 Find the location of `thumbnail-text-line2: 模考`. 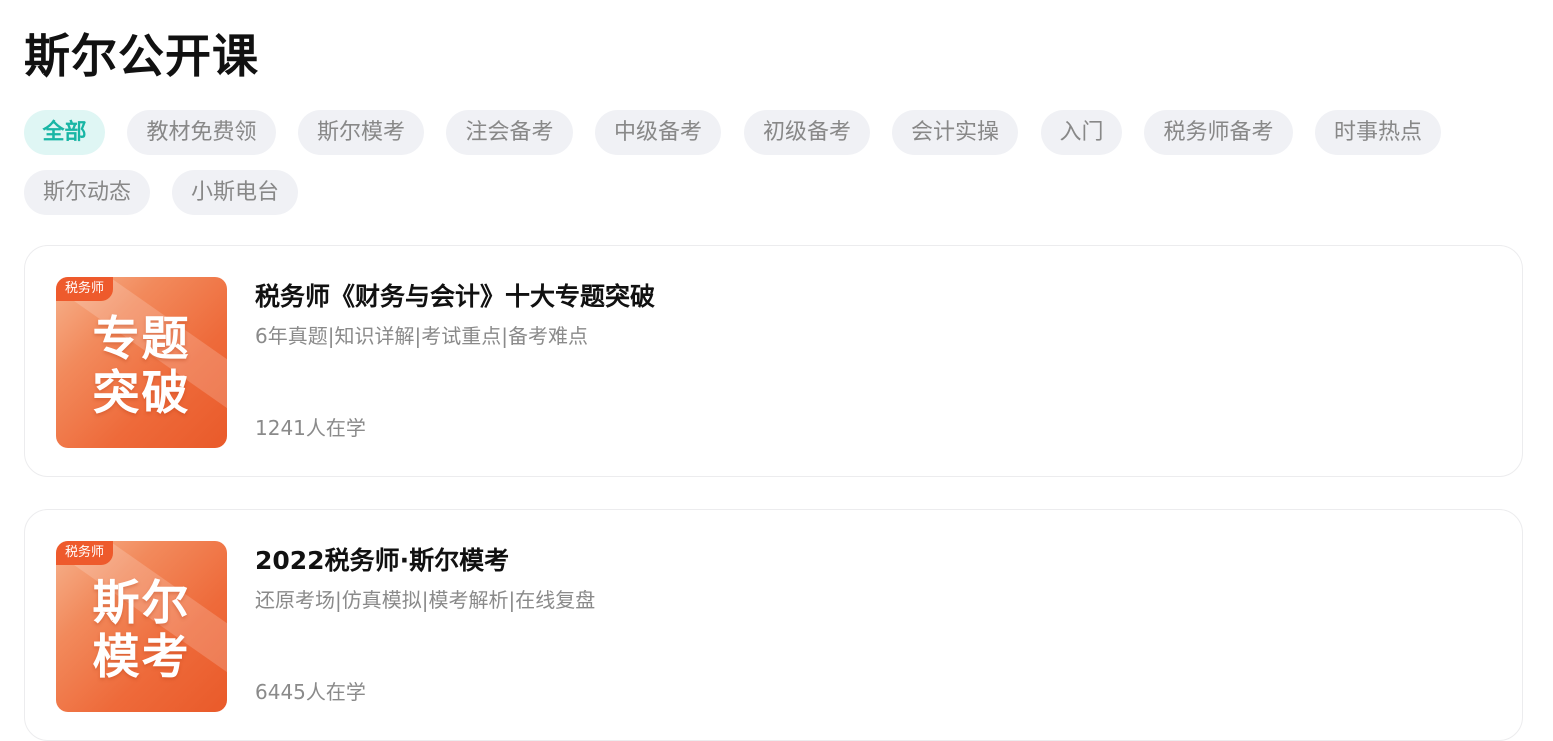

thumbnail-text-line2: 模考 is located at coordinates (141, 657).